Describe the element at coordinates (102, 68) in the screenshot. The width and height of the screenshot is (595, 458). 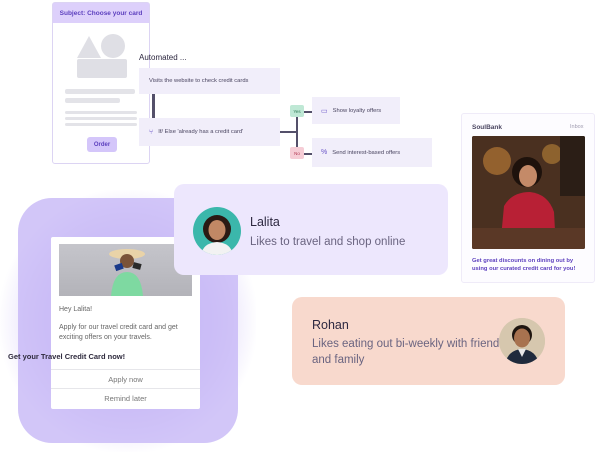
I see `rect-placeholder-icon` at that location.